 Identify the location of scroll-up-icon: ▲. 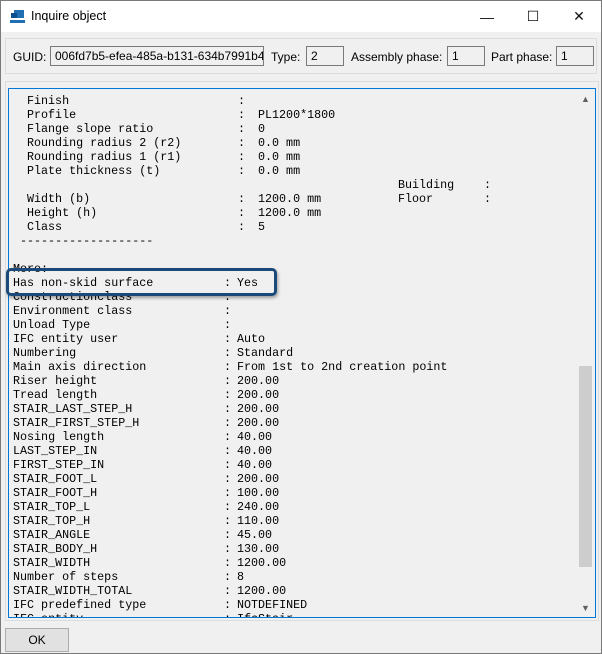
(585, 98).